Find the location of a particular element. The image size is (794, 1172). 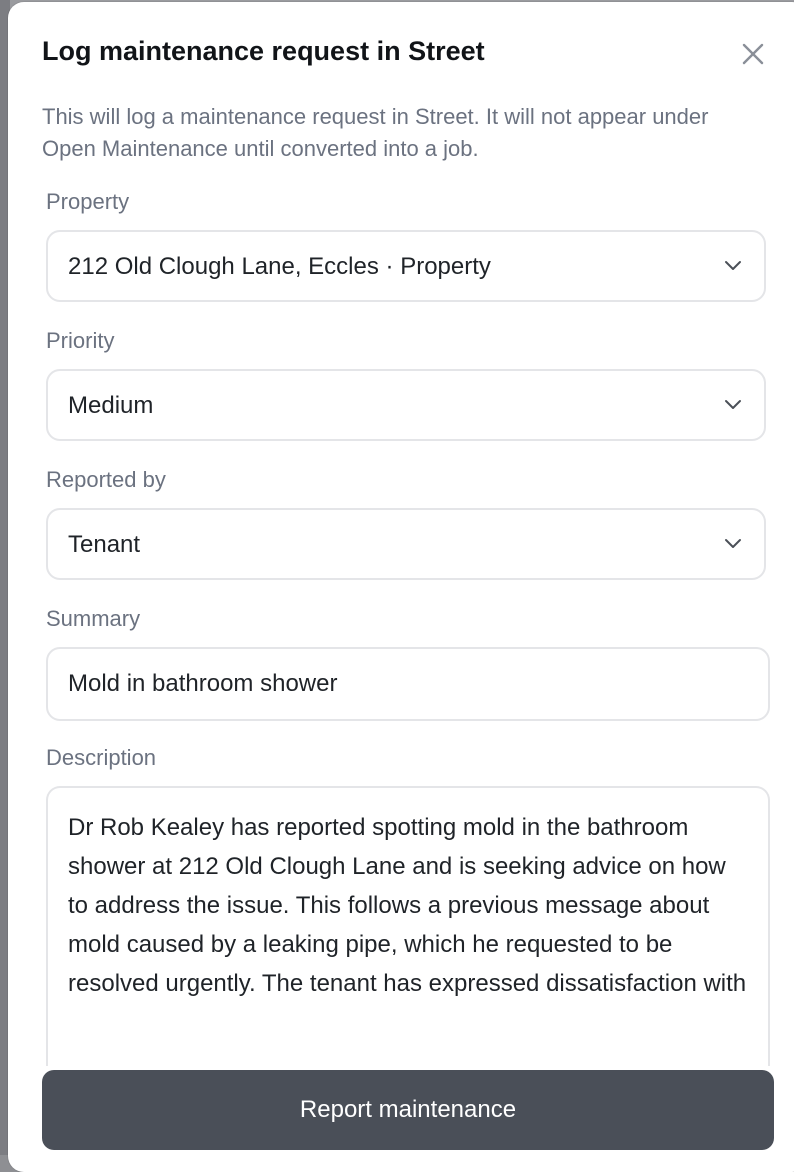

close-icon is located at coordinates (753, 54).